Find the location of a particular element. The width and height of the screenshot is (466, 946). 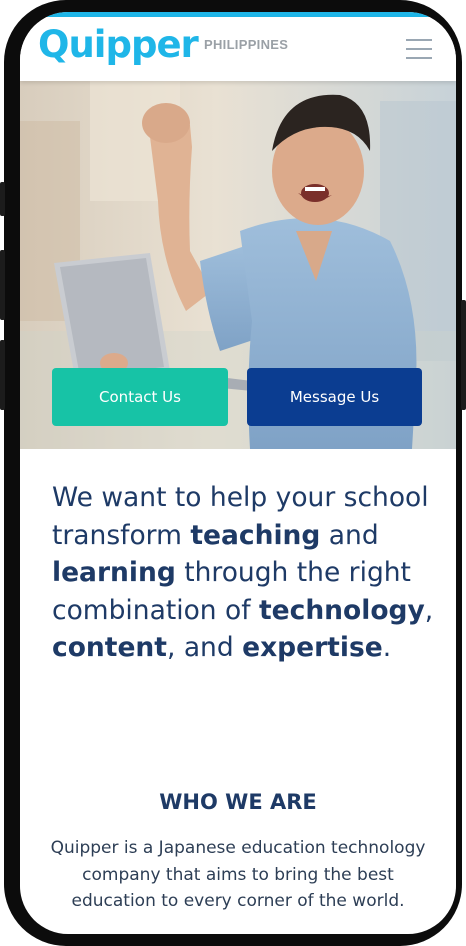

intro-text: and is located at coordinates (349, 535).